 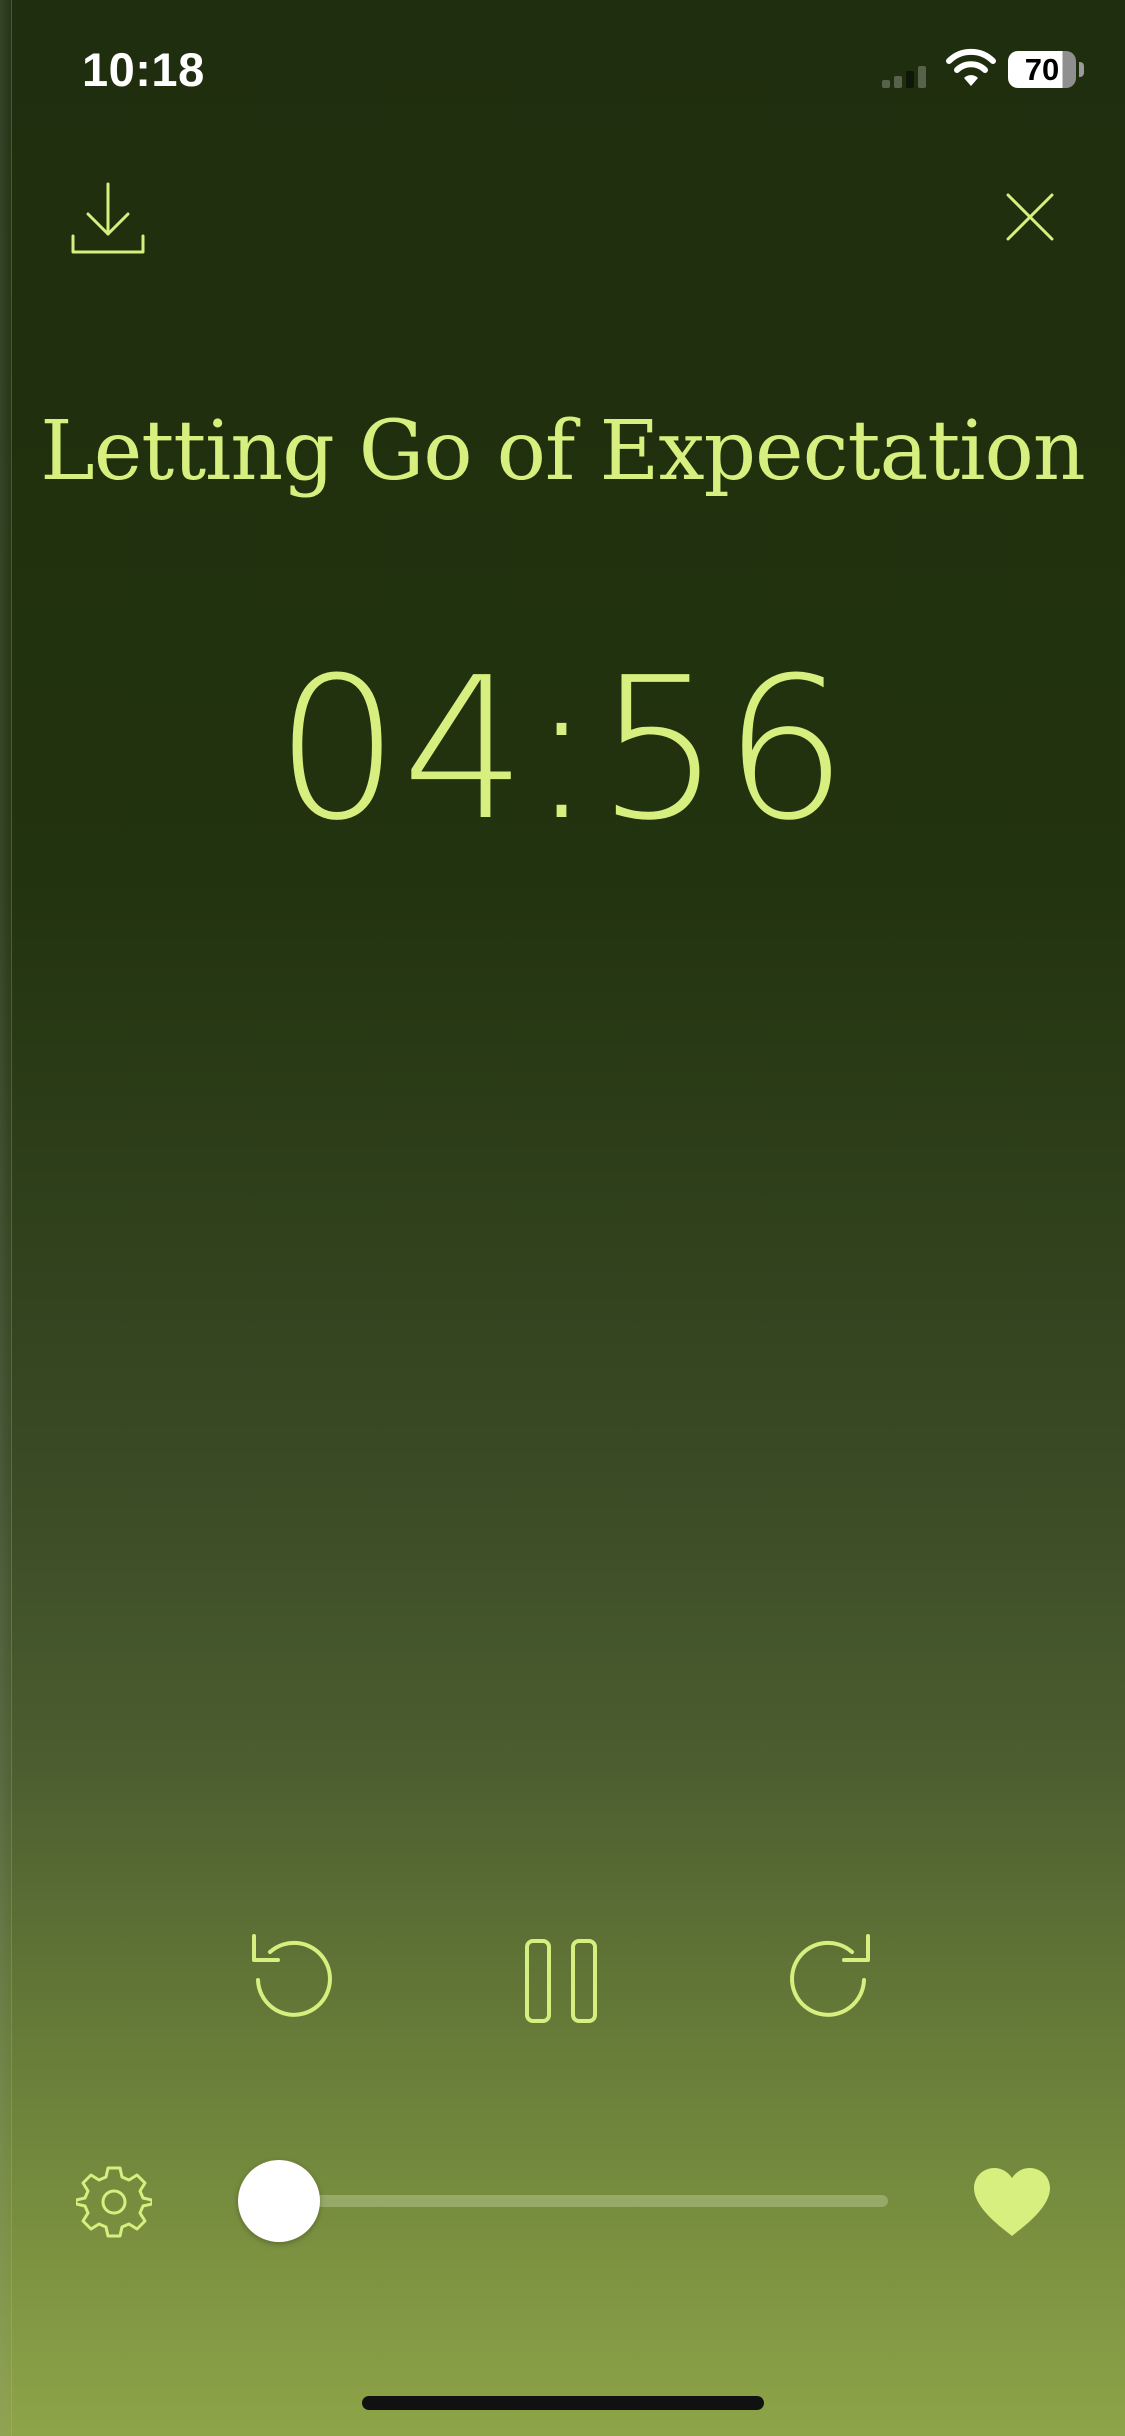 I want to click on status-bar: 10:18 70, so click(x=562, y=69).